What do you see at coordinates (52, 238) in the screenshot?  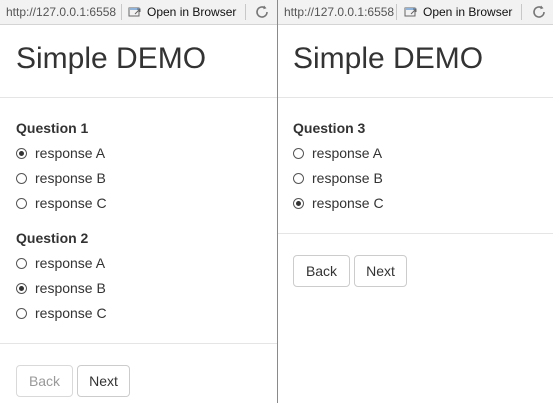 I see `question-label: Question 2` at bounding box center [52, 238].